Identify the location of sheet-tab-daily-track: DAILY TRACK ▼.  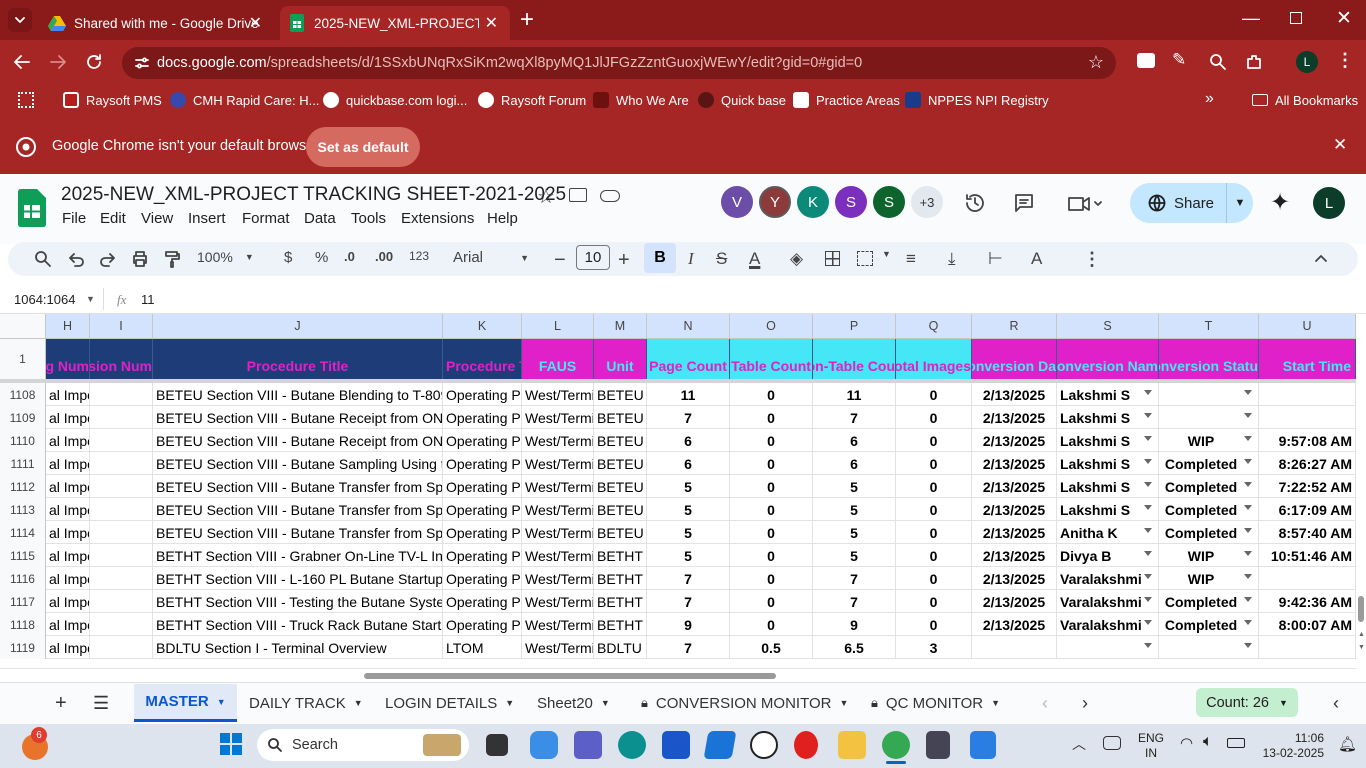
(306, 703).